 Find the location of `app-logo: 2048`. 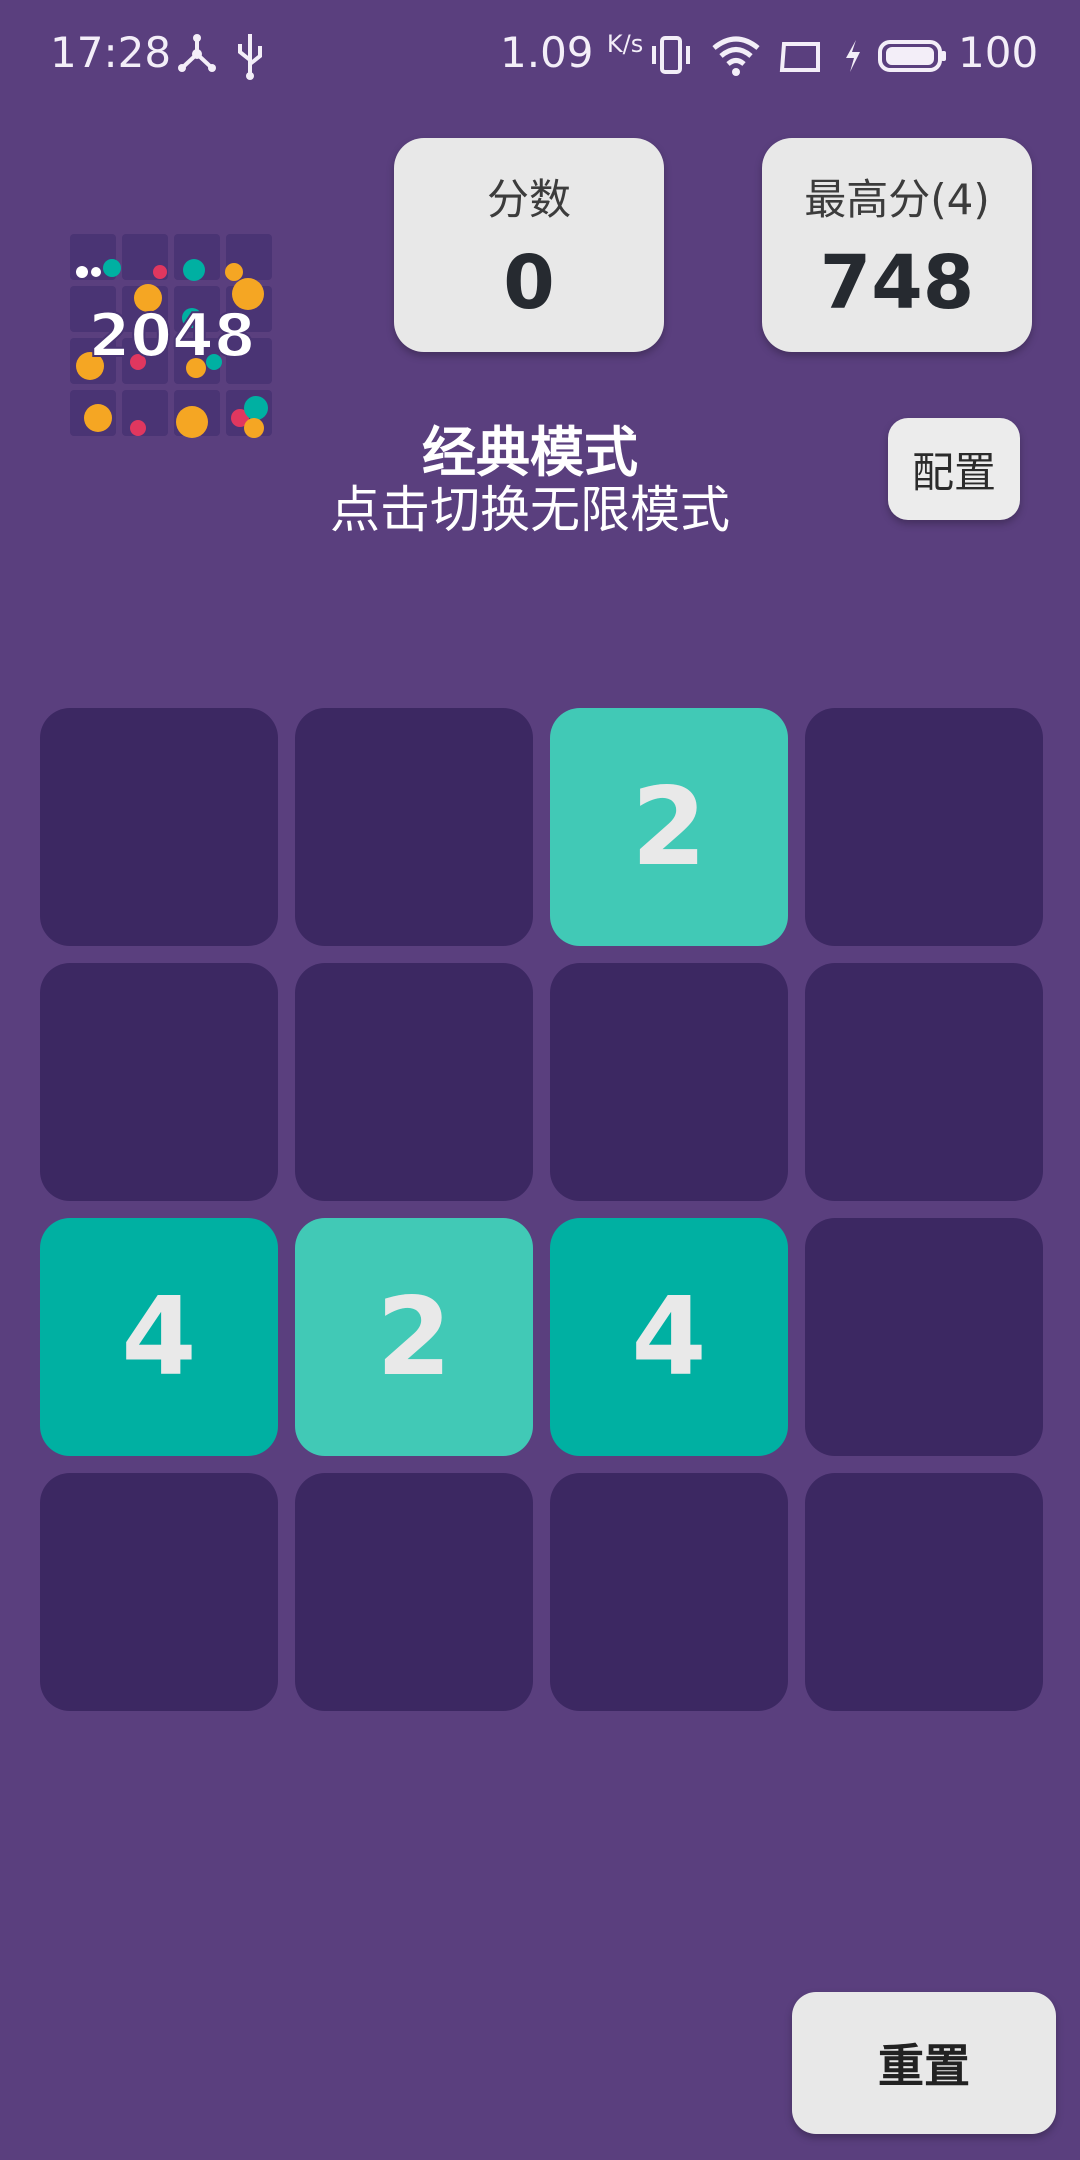

app-logo: 2048 is located at coordinates (171, 336).